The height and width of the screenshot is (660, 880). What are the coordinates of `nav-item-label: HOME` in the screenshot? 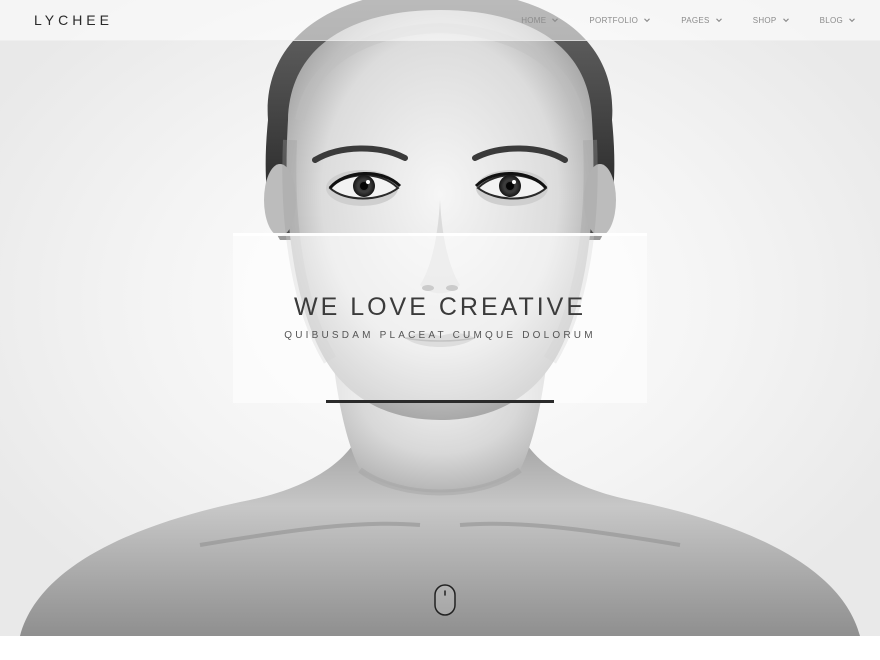 It's located at (534, 20).